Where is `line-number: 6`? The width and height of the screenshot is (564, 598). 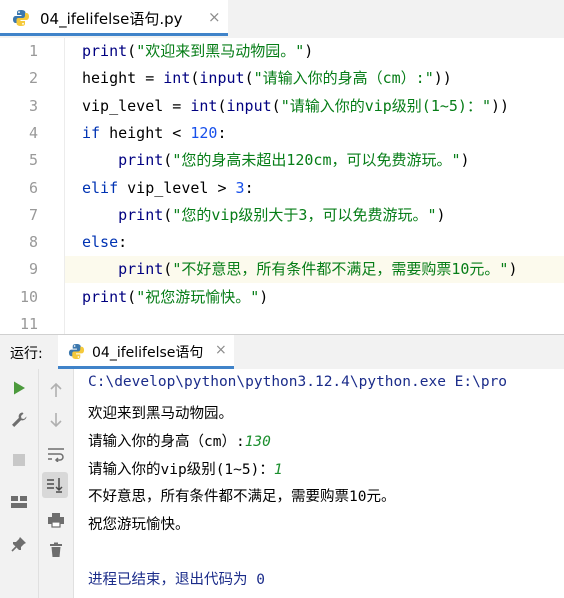
line-number: 6 is located at coordinates (33, 187).